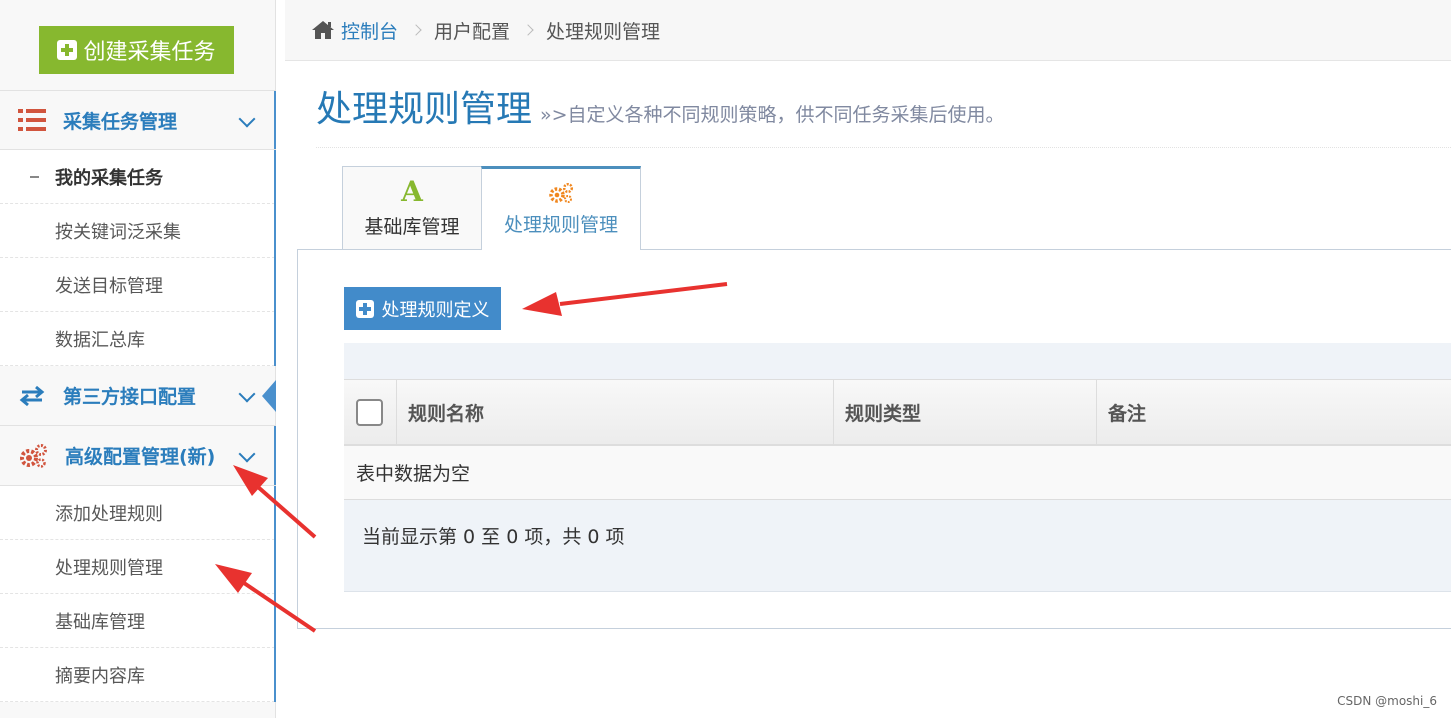  I want to click on sidebar-item-label: 处理规则管理, so click(109, 568).